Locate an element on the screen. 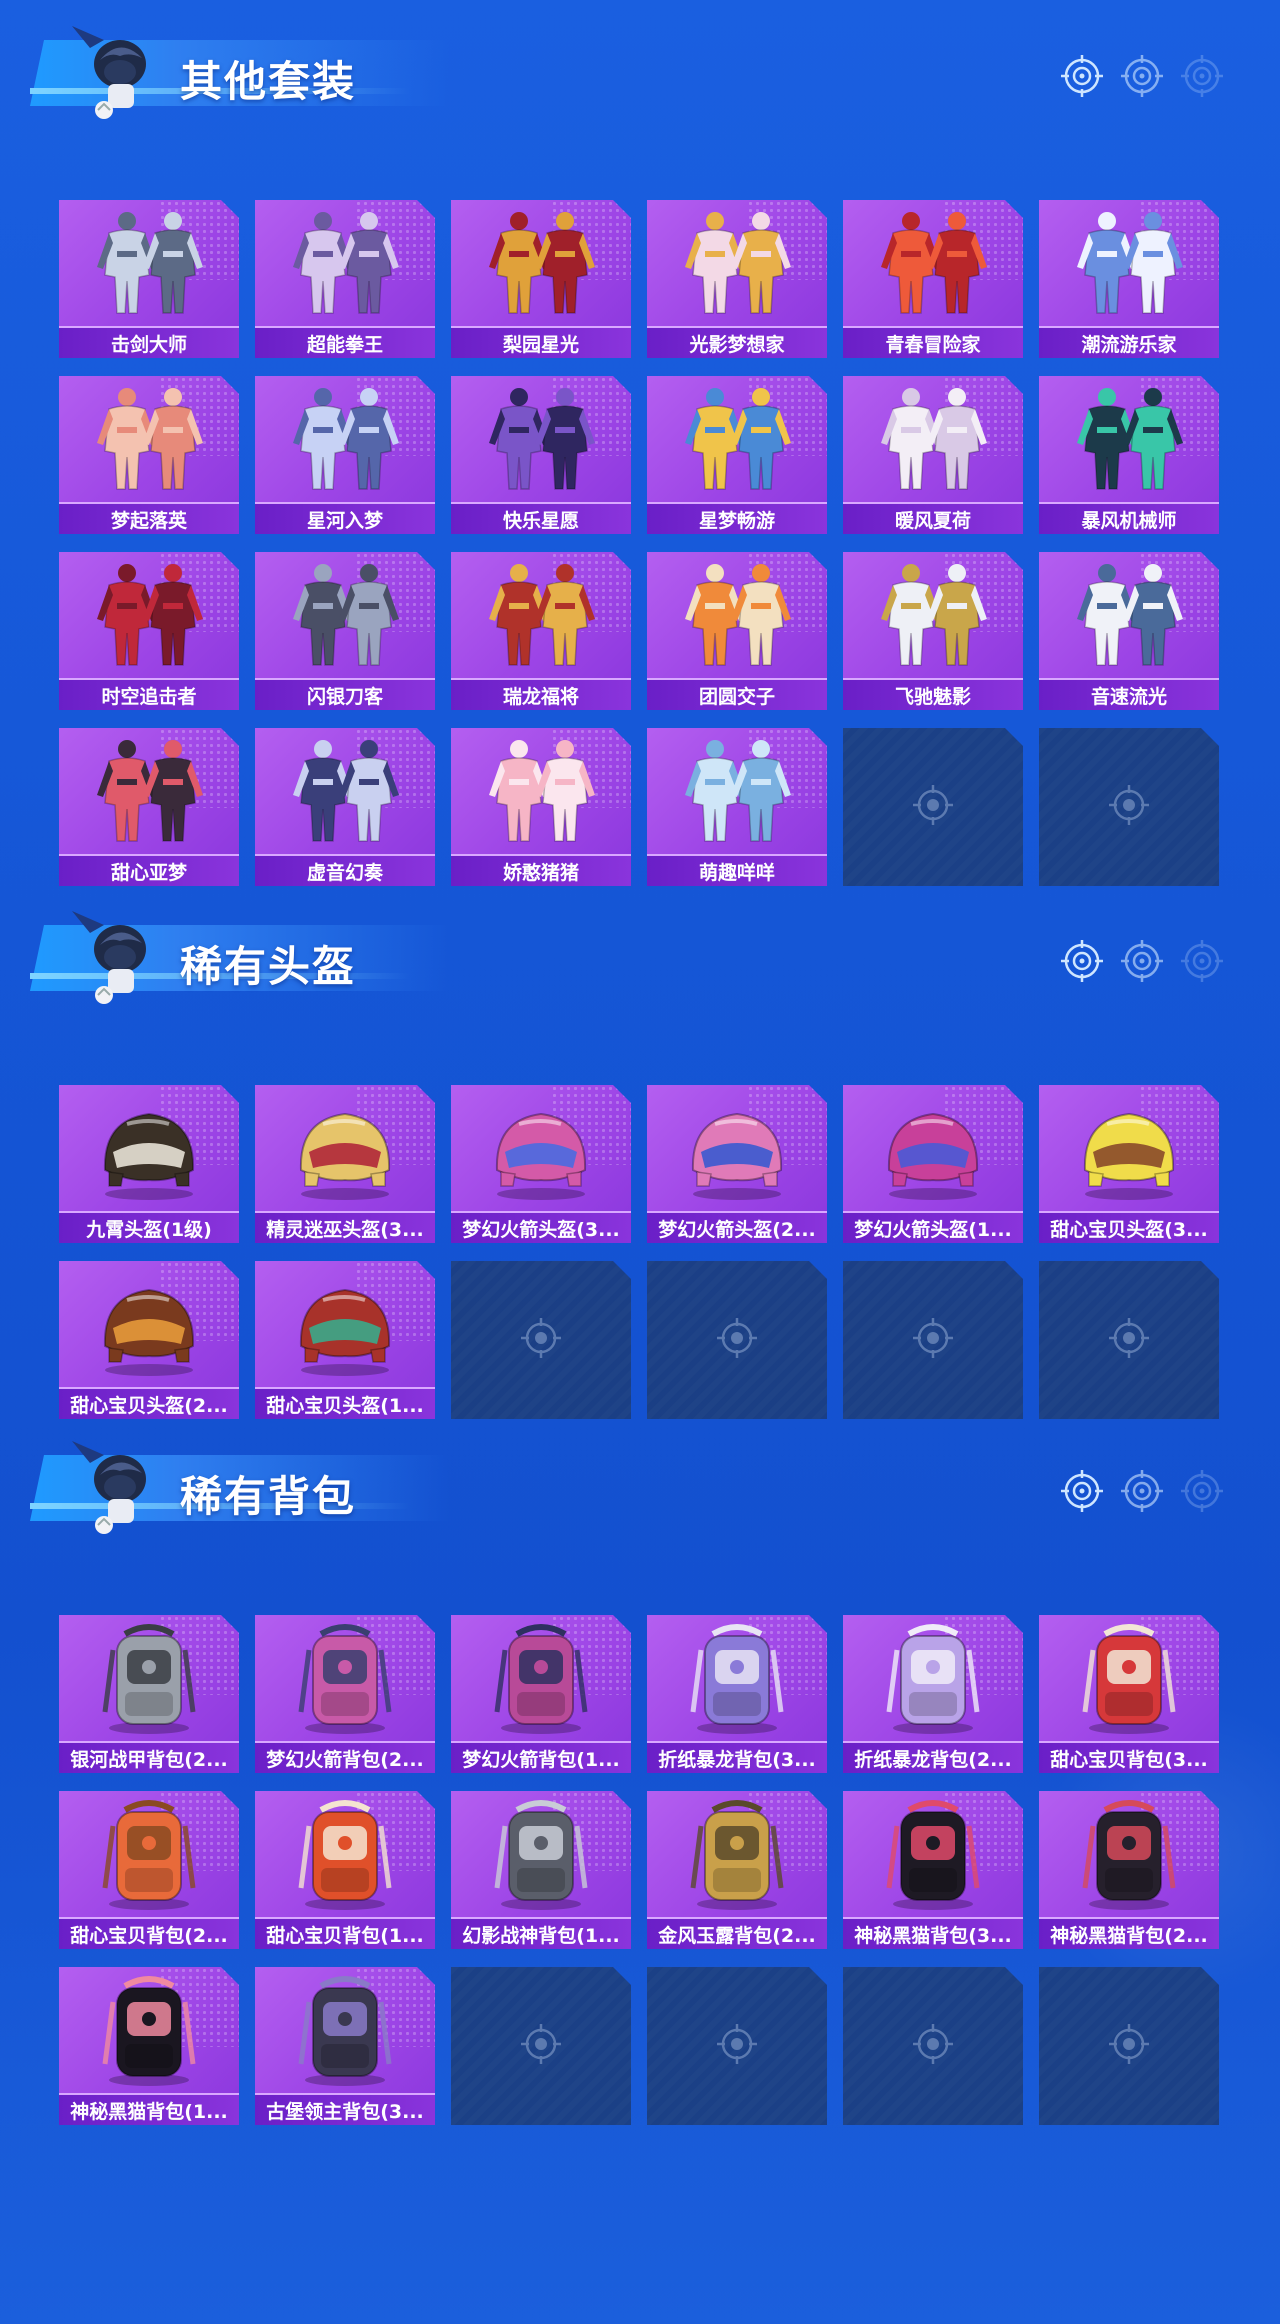  item-card: 团圆交子 is located at coordinates (737, 631).